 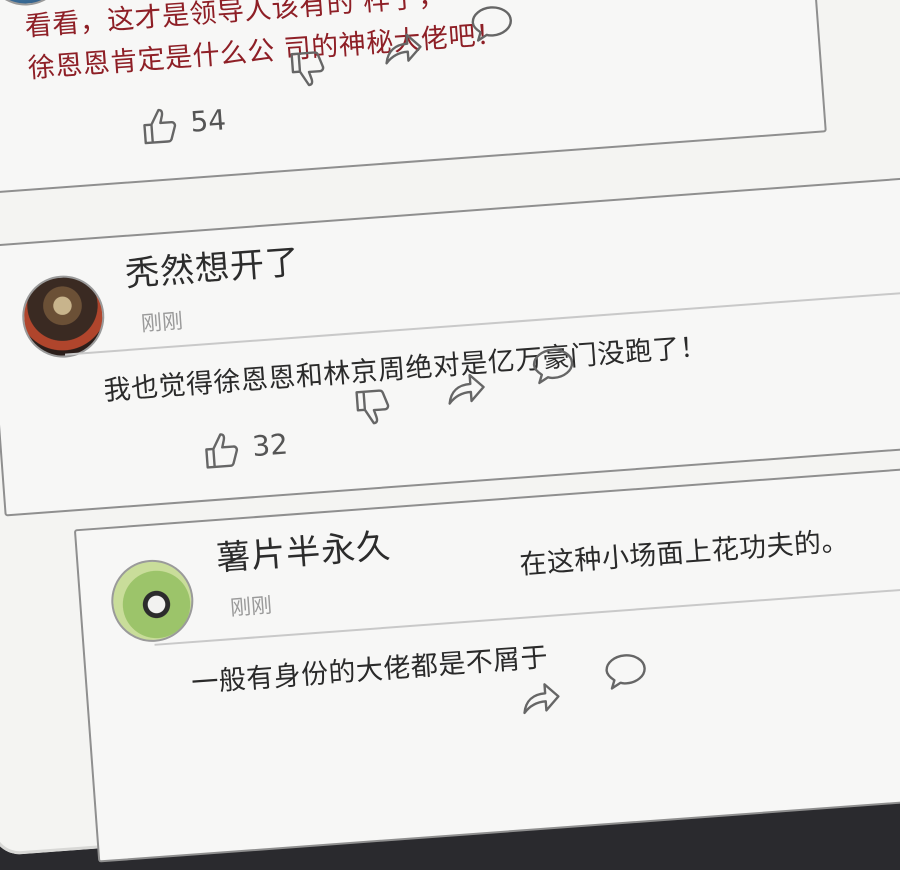 I want to click on comment-text: 我也觉得徐恩恩和林京周绝对是亿万豪门没跑了！, so click(x=405, y=369).